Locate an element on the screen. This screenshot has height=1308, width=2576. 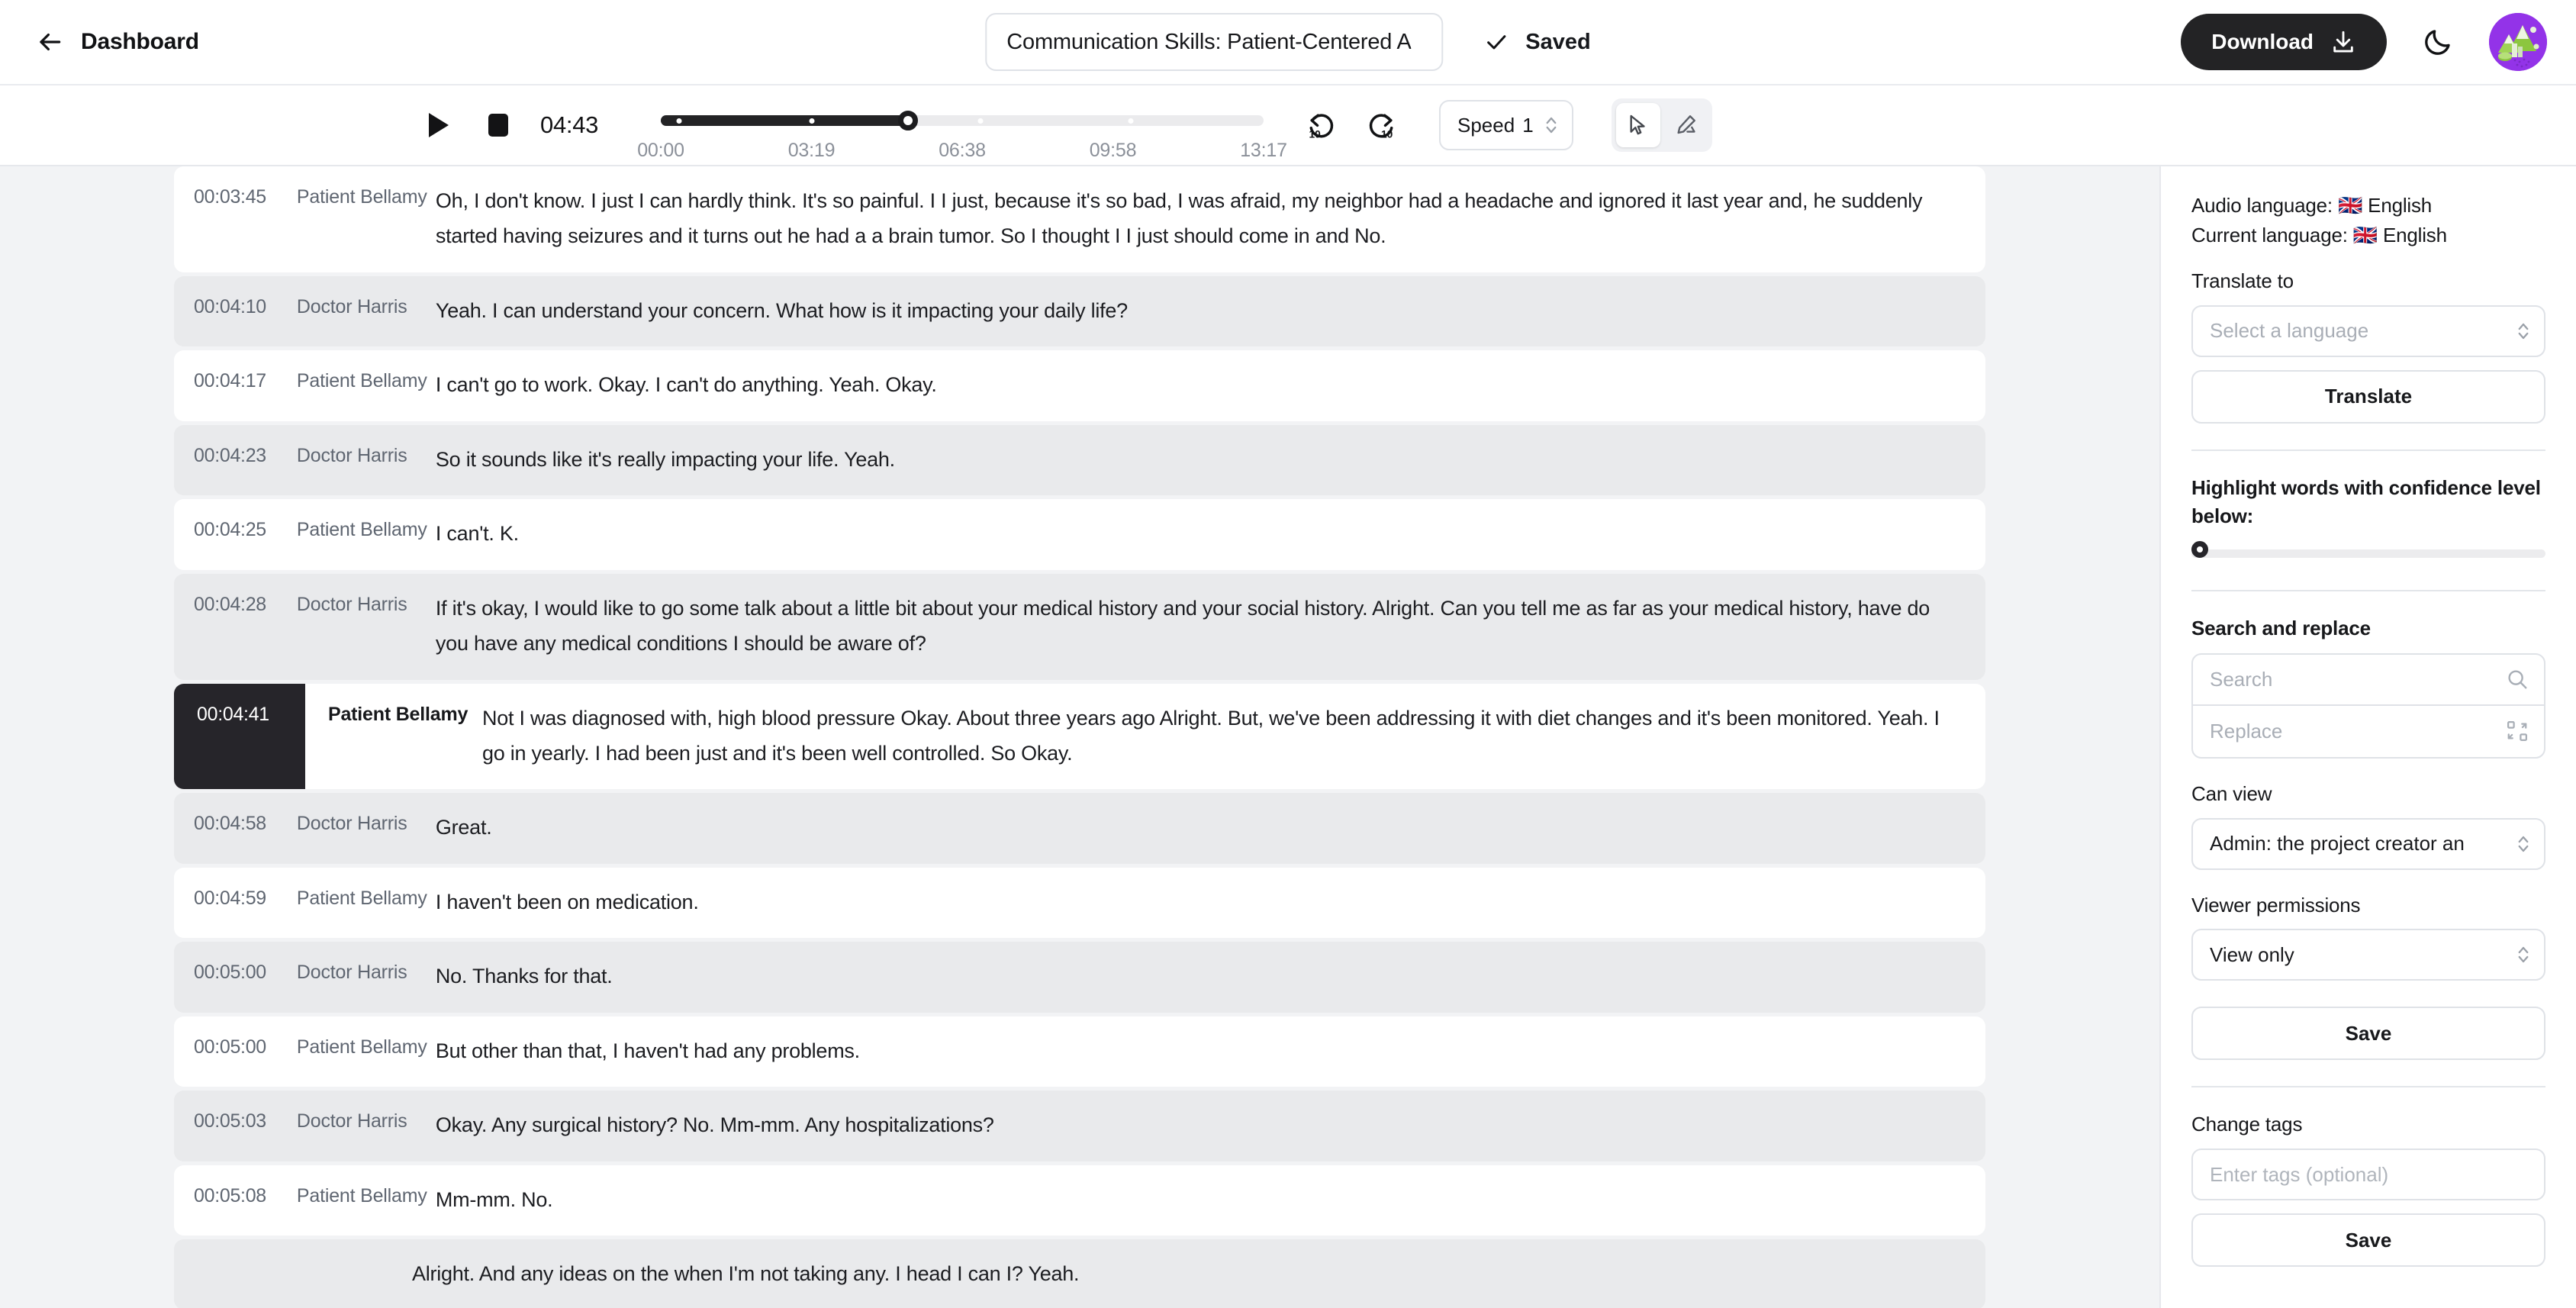
confidence-slider-track is located at coordinates (2368, 553).